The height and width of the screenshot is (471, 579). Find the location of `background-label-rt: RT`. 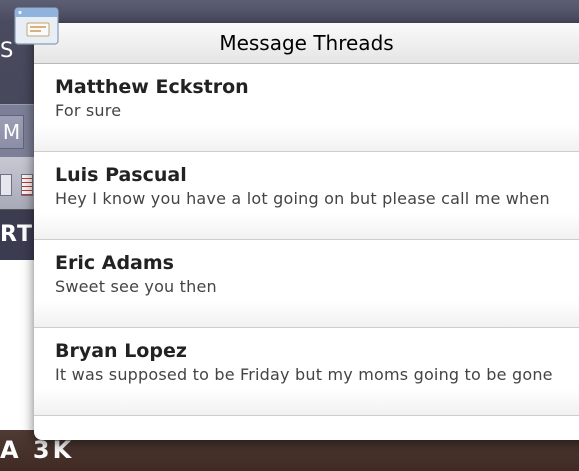

background-label-rt: RT is located at coordinates (17, 235).